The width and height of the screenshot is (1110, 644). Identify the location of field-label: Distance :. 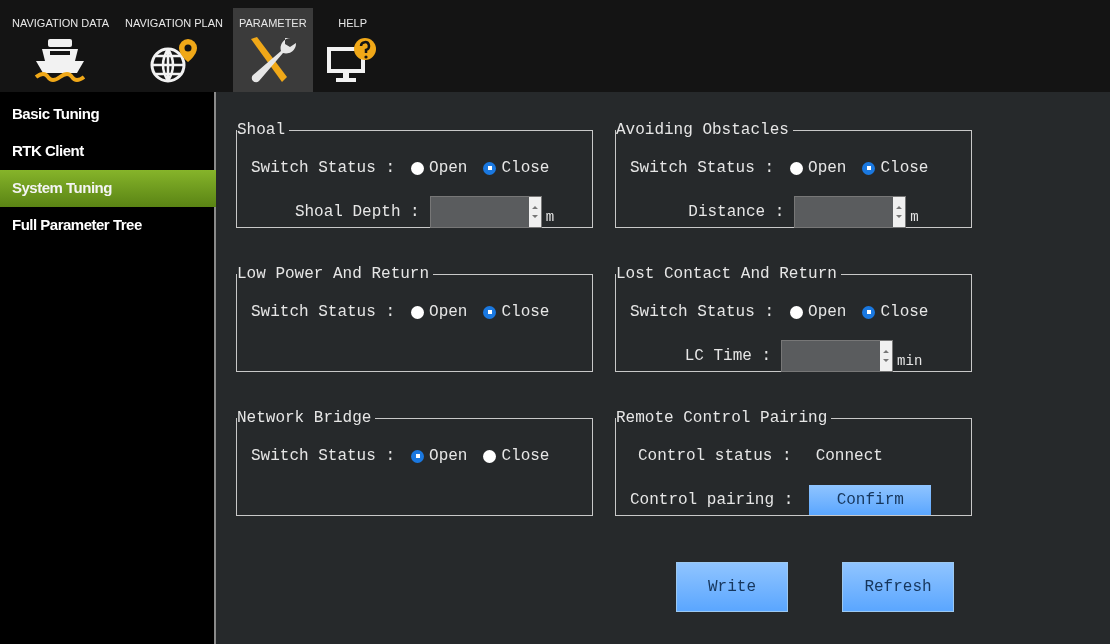
(736, 212).